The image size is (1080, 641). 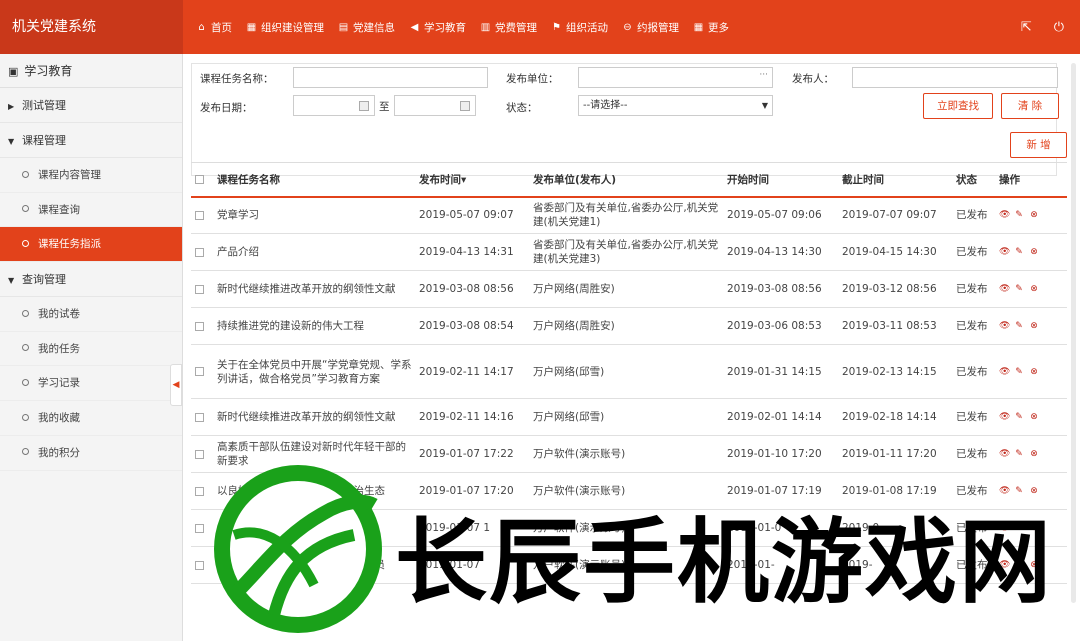 I want to click on nav-item-7: ▦ 更多, so click(x=711, y=27).